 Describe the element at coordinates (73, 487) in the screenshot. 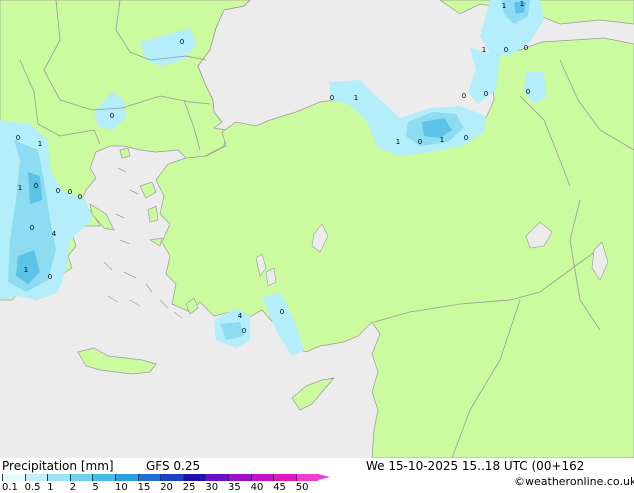

I see `scale-tick-label: 2` at that location.